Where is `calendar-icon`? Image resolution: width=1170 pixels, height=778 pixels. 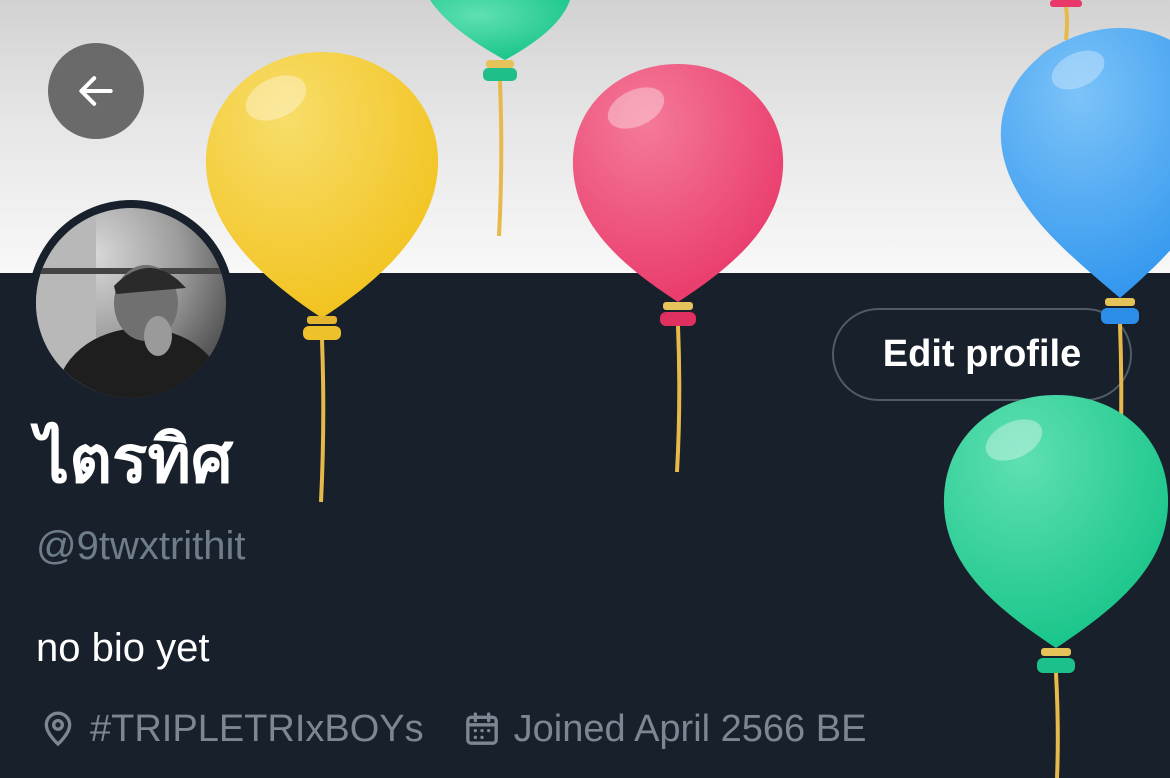 calendar-icon is located at coordinates (481, 728).